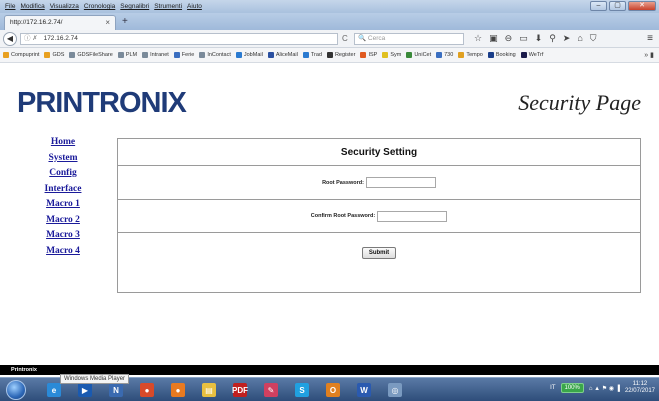 The height and width of the screenshot is (401, 659). Describe the element at coordinates (240, 390) in the screenshot. I see `taskbar-app-pdf-reader: PDF` at that location.